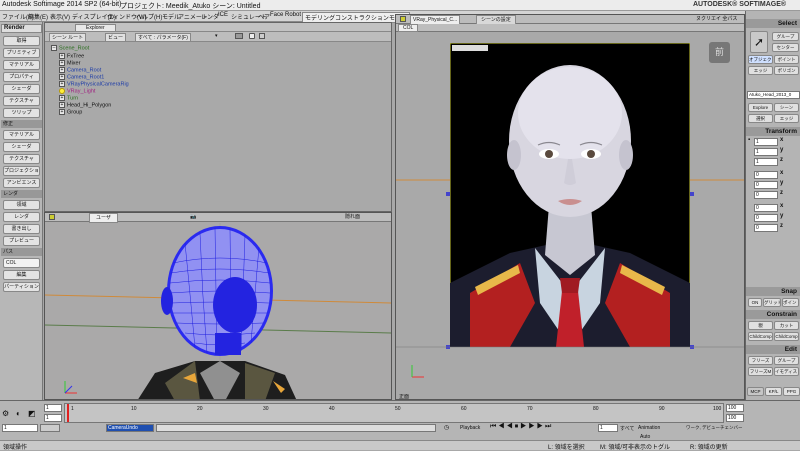 This screenshot has height=451, width=800. Describe the element at coordinates (53, 418) in the screenshot. I see `frame-current: 1` at that location.